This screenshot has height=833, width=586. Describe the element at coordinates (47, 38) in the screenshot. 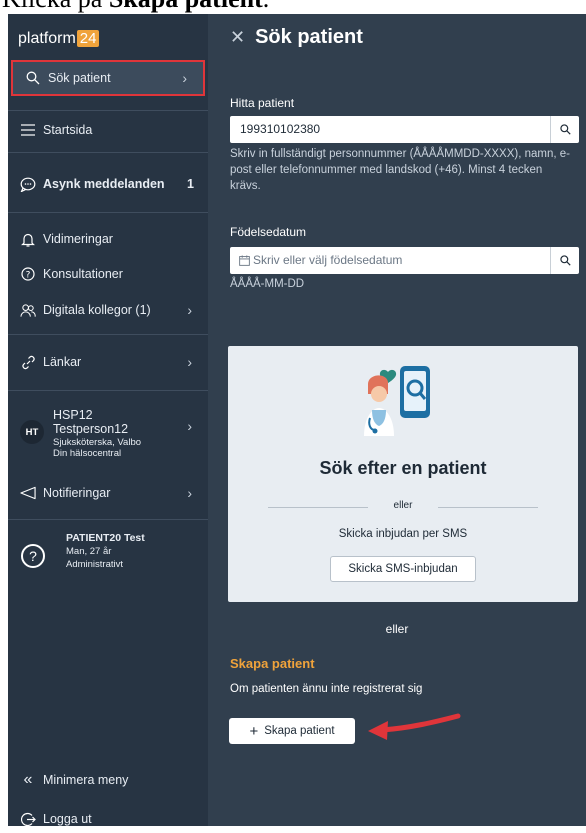

I see `logo-text: platform` at that location.